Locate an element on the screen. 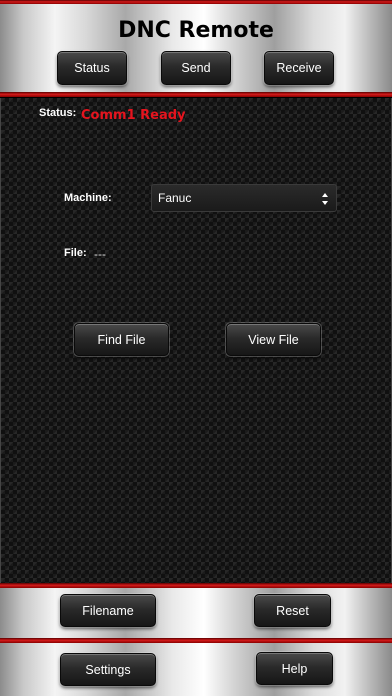  machine-label: Machine: is located at coordinates (88, 198).